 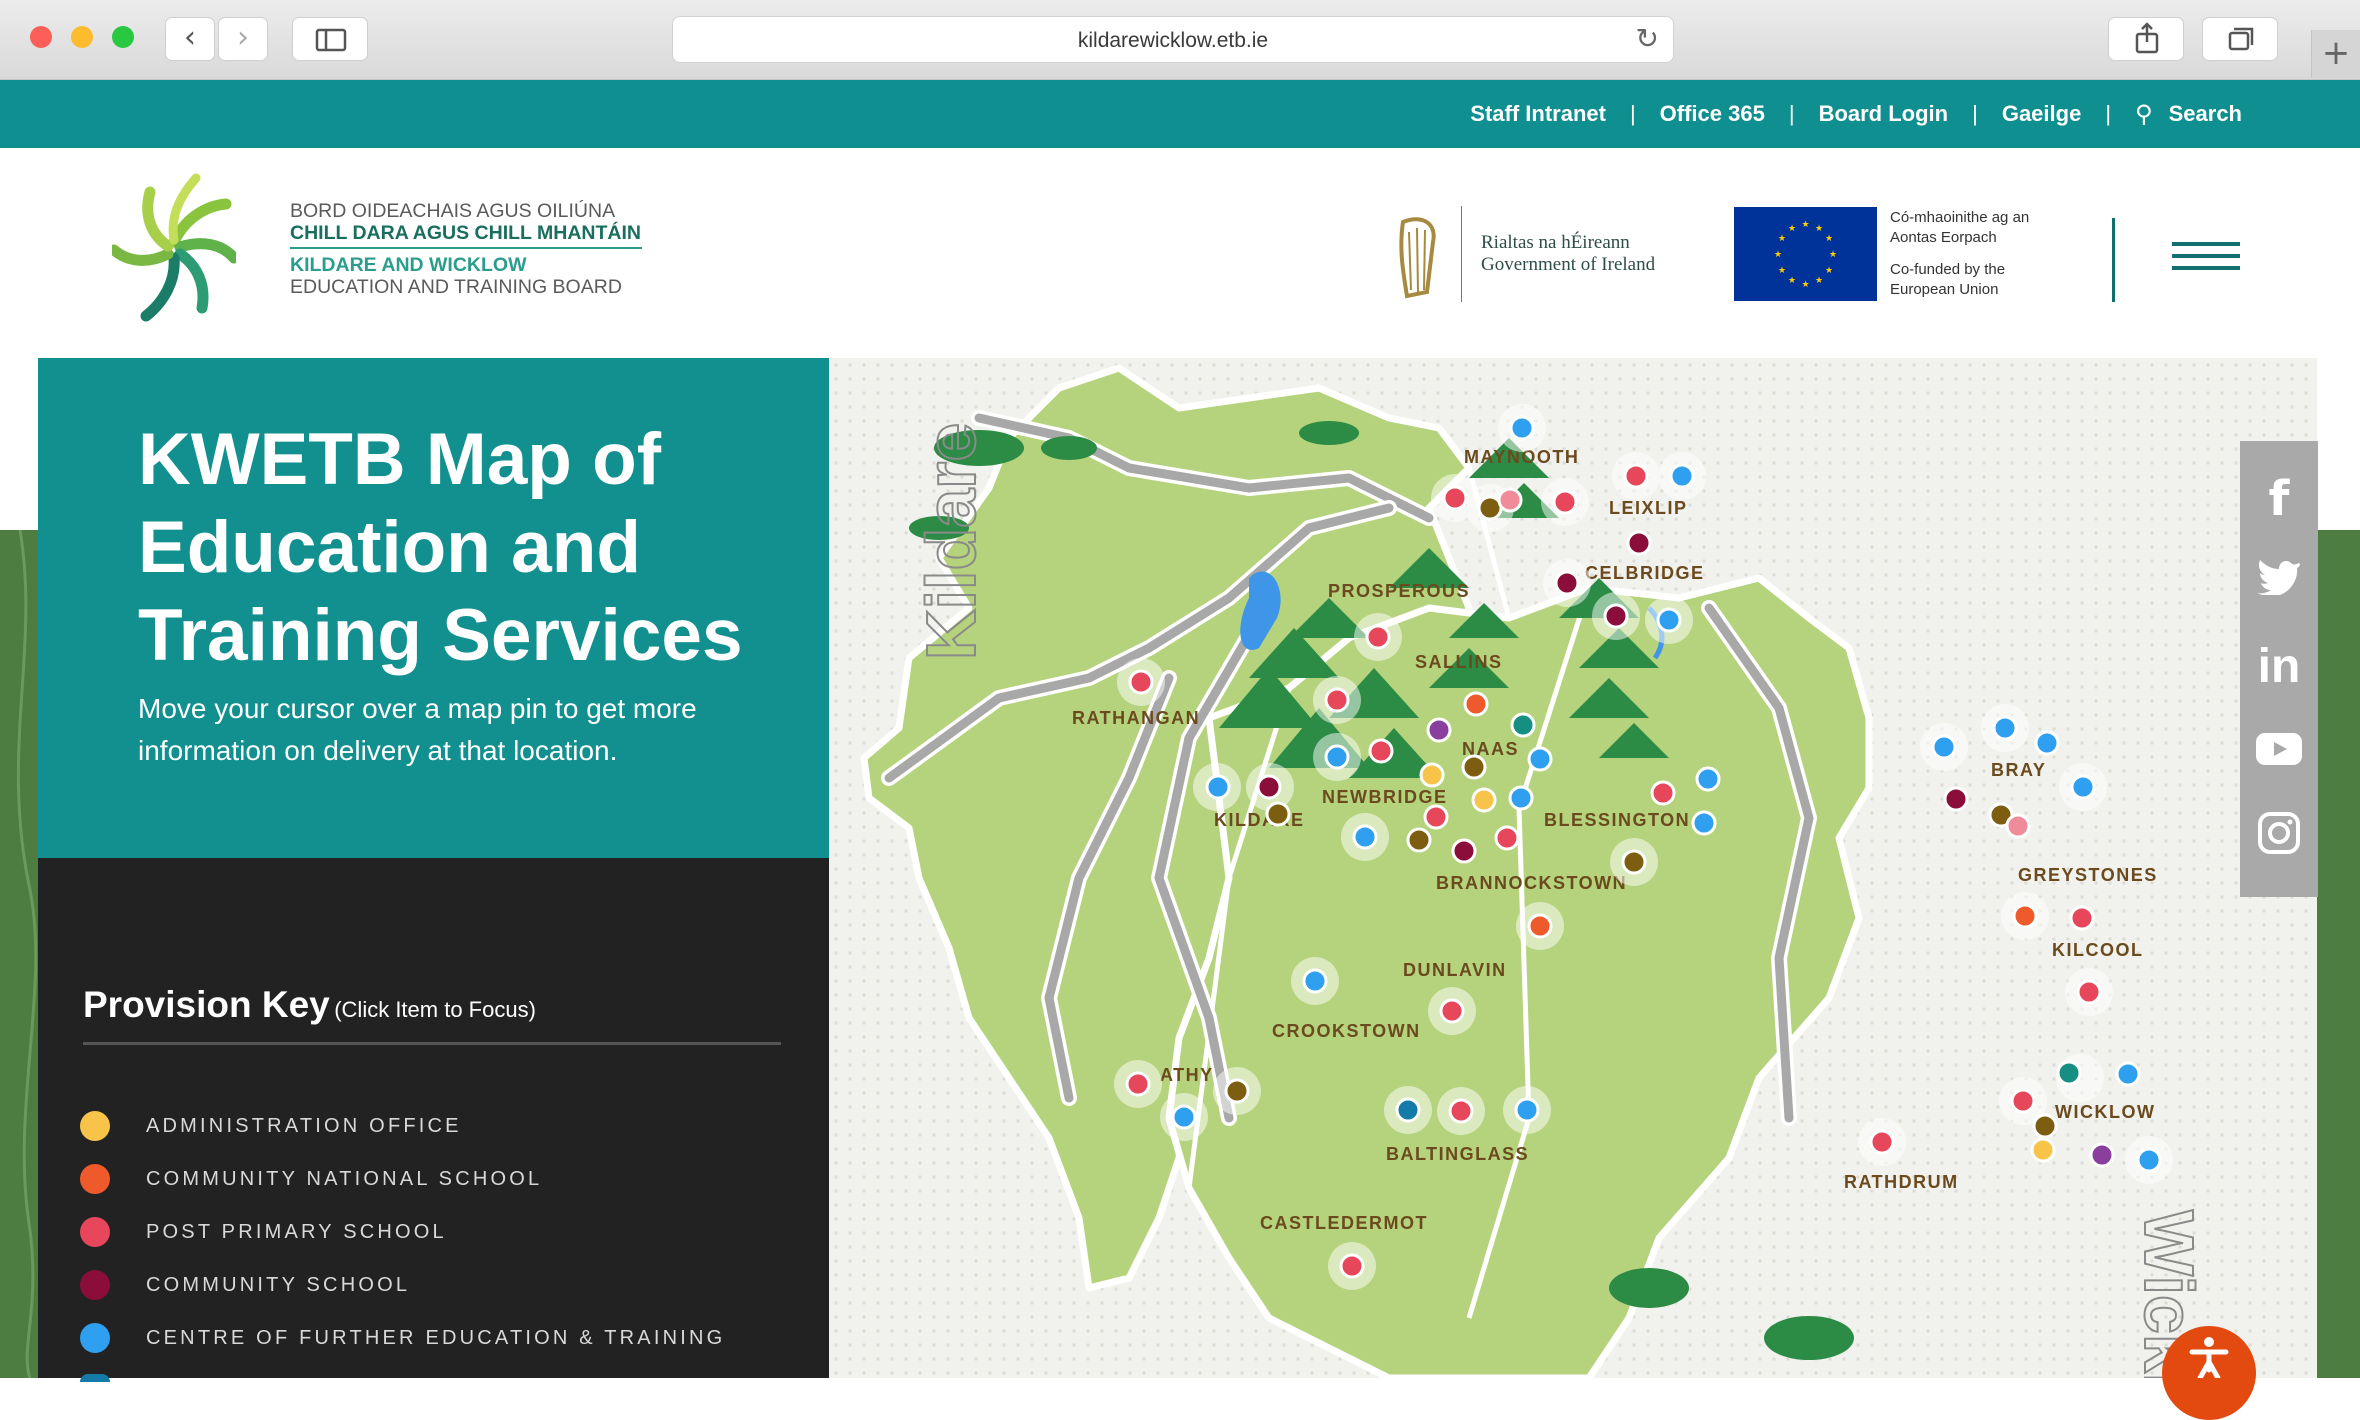 I want to click on logo-line-irish-1: BORD OIDEACHAIS AGUS OILIÚNA, so click(x=453, y=211).